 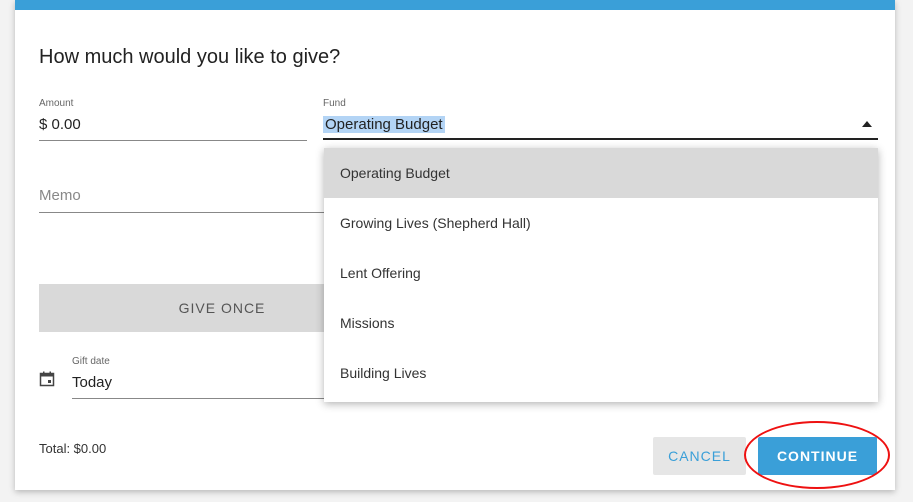 I want to click on cancel-button: CANCEL, so click(x=699, y=456).